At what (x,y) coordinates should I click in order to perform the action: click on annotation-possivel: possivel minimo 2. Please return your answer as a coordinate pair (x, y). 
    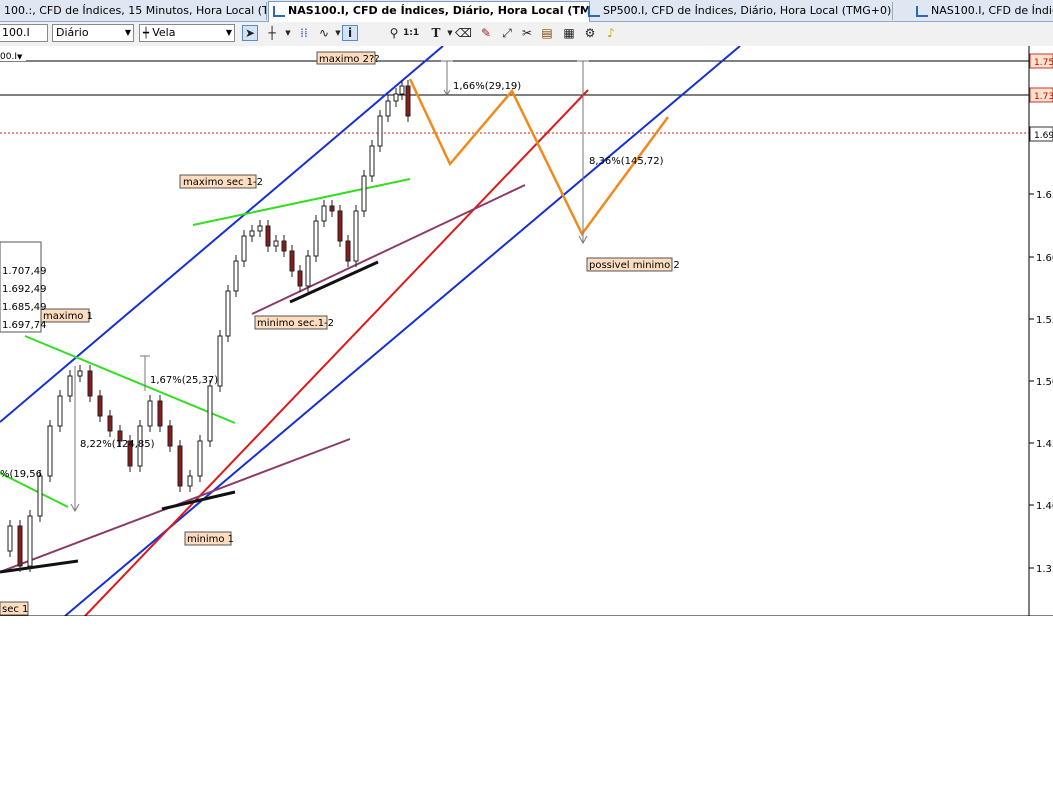
    Looking at the image, I should click on (634, 265).